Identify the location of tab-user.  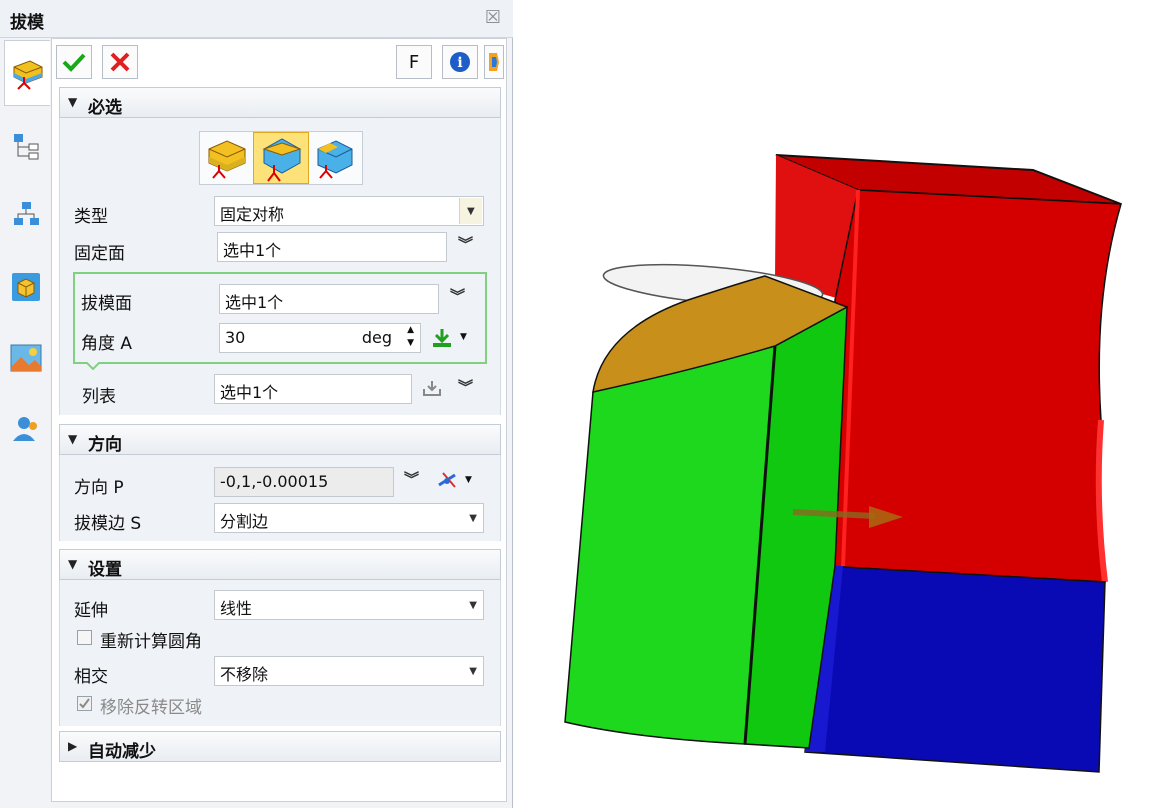
(26, 428).